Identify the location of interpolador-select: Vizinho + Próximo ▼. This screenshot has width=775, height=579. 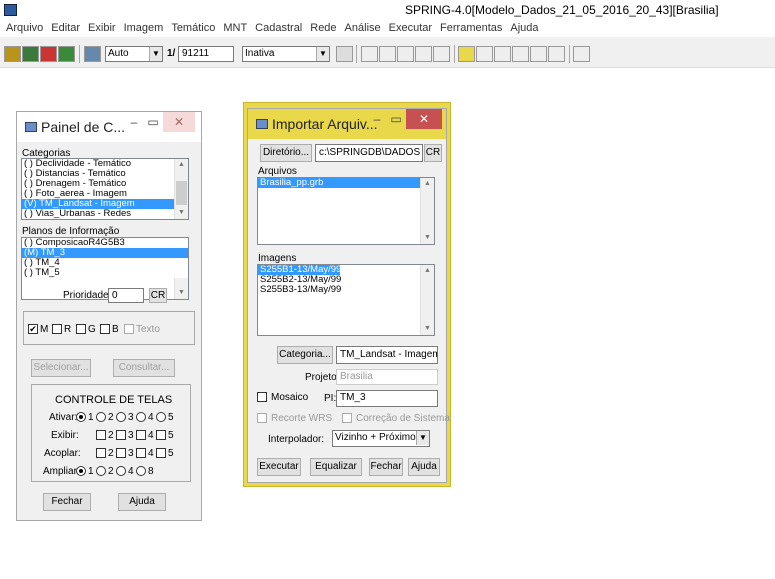
(381, 438).